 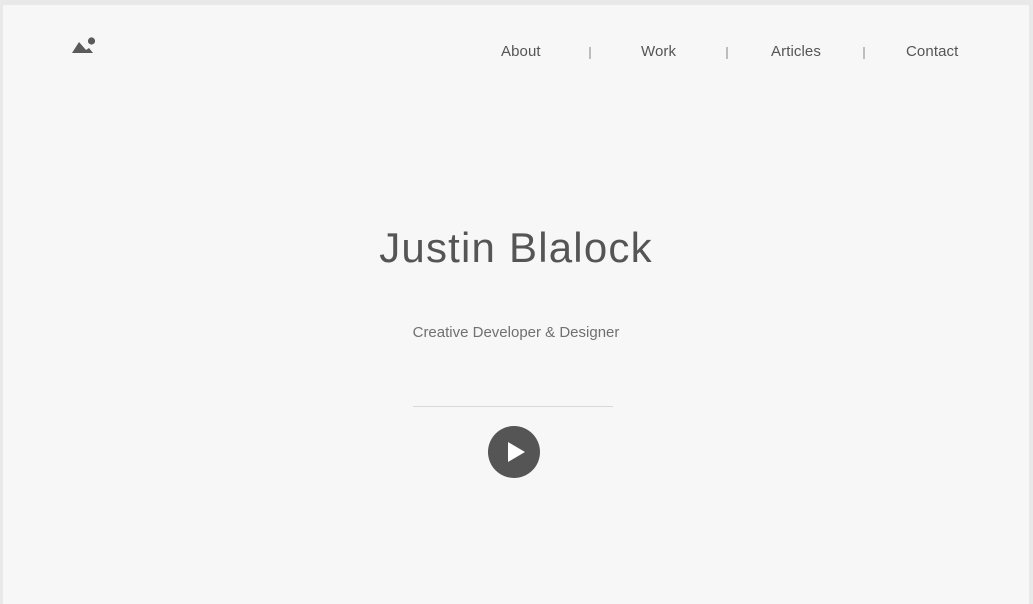 I want to click on play-icon, so click(x=516, y=452).